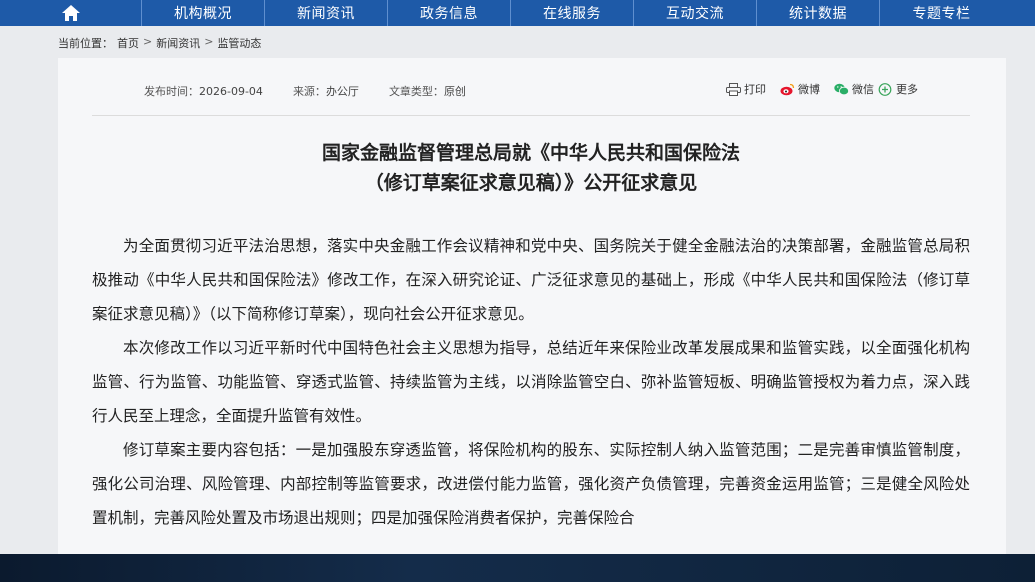 The width and height of the screenshot is (1035, 582). I want to click on nav-item-zaixian: 在线服务, so click(572, 13).